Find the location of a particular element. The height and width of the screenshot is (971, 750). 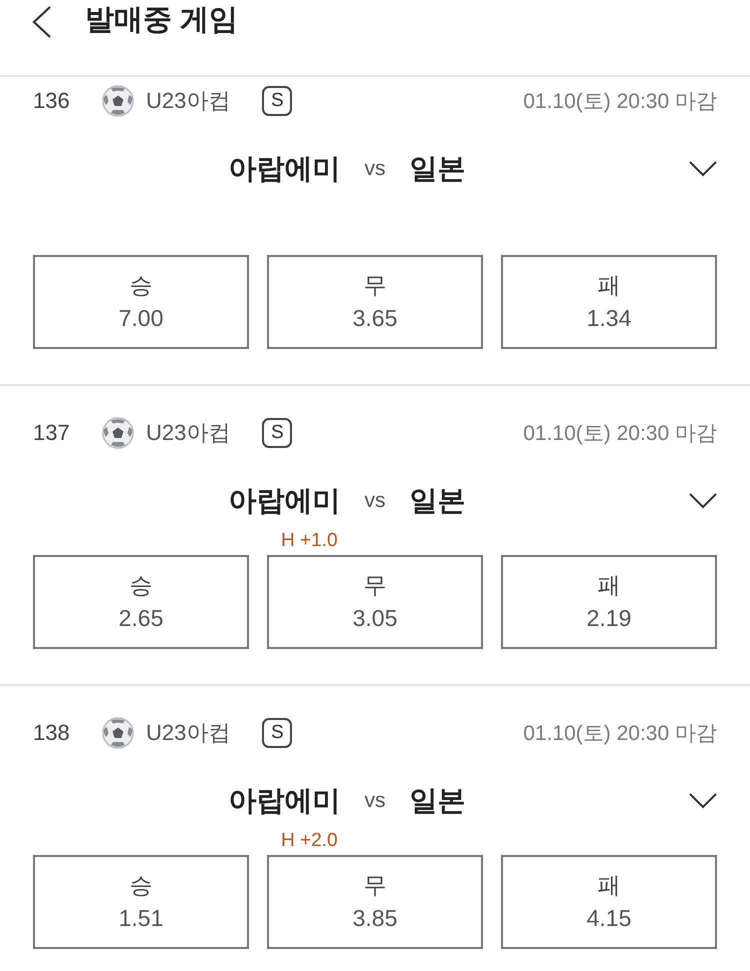

odds-button: 패 4.15 is located at coordinates (609, 902).